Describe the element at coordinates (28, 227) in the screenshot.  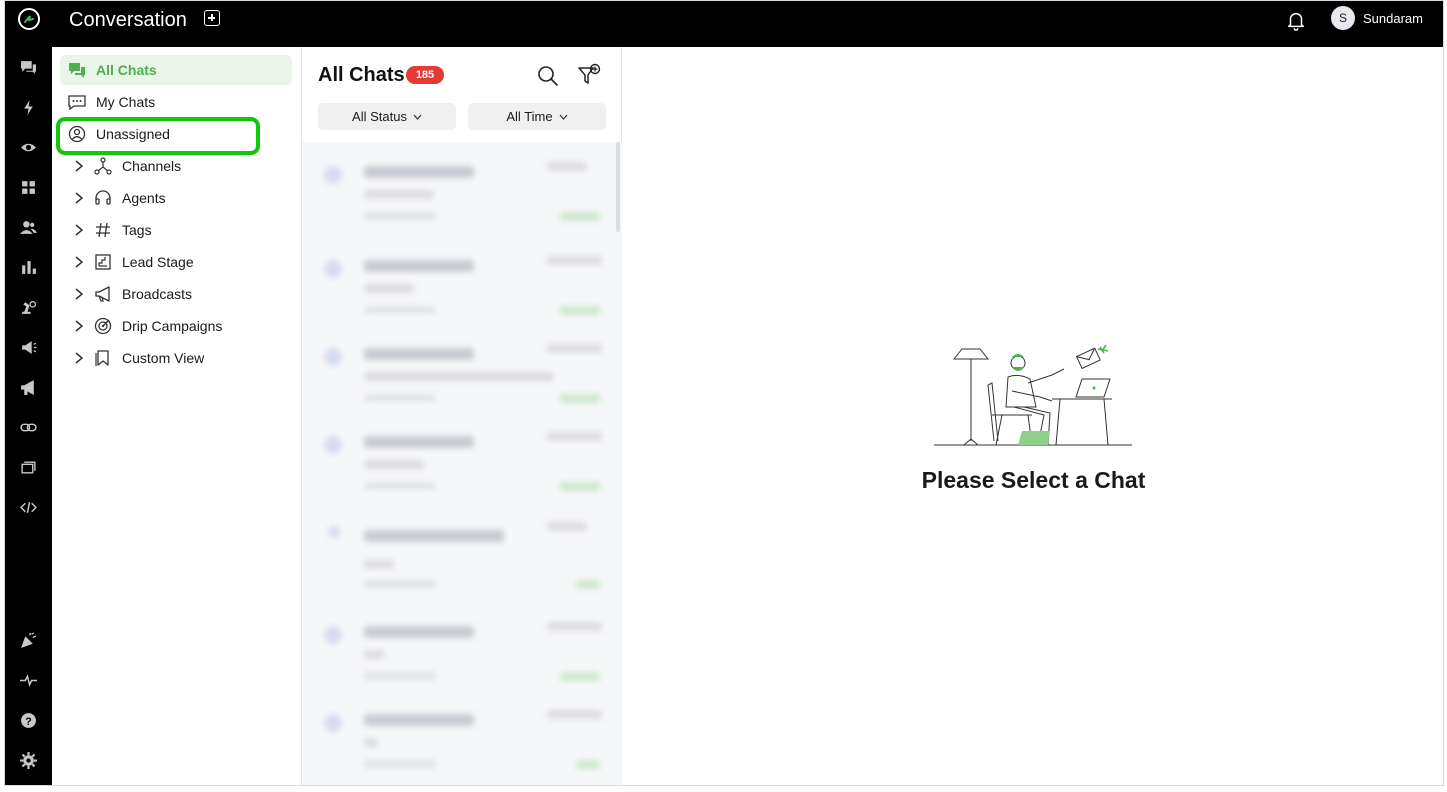
I see `contacts-icon` at that location.